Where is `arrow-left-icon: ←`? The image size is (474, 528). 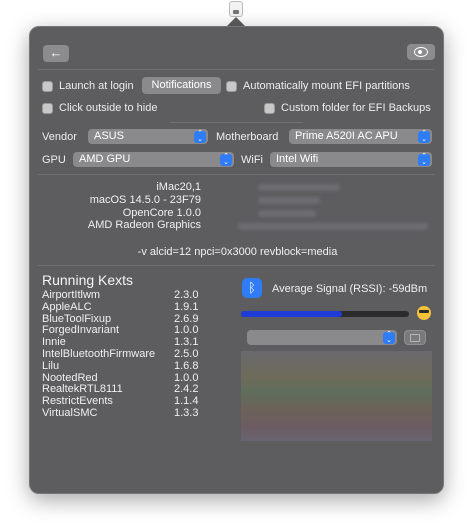 arrow-left-icon: ← is located at coordinates (56, 52).